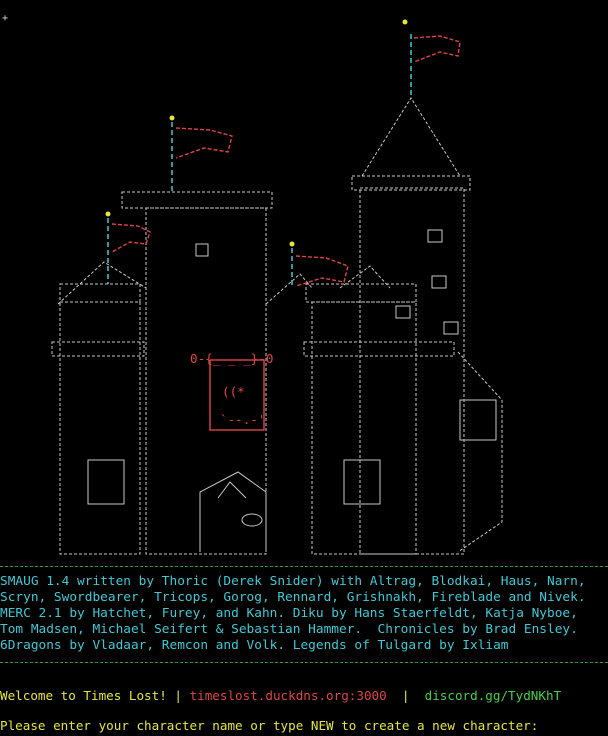  Describe the element at coordinates (493, 695) in the screenshot. I see `discord-link: discord.gg/TydNKhT` at that location.